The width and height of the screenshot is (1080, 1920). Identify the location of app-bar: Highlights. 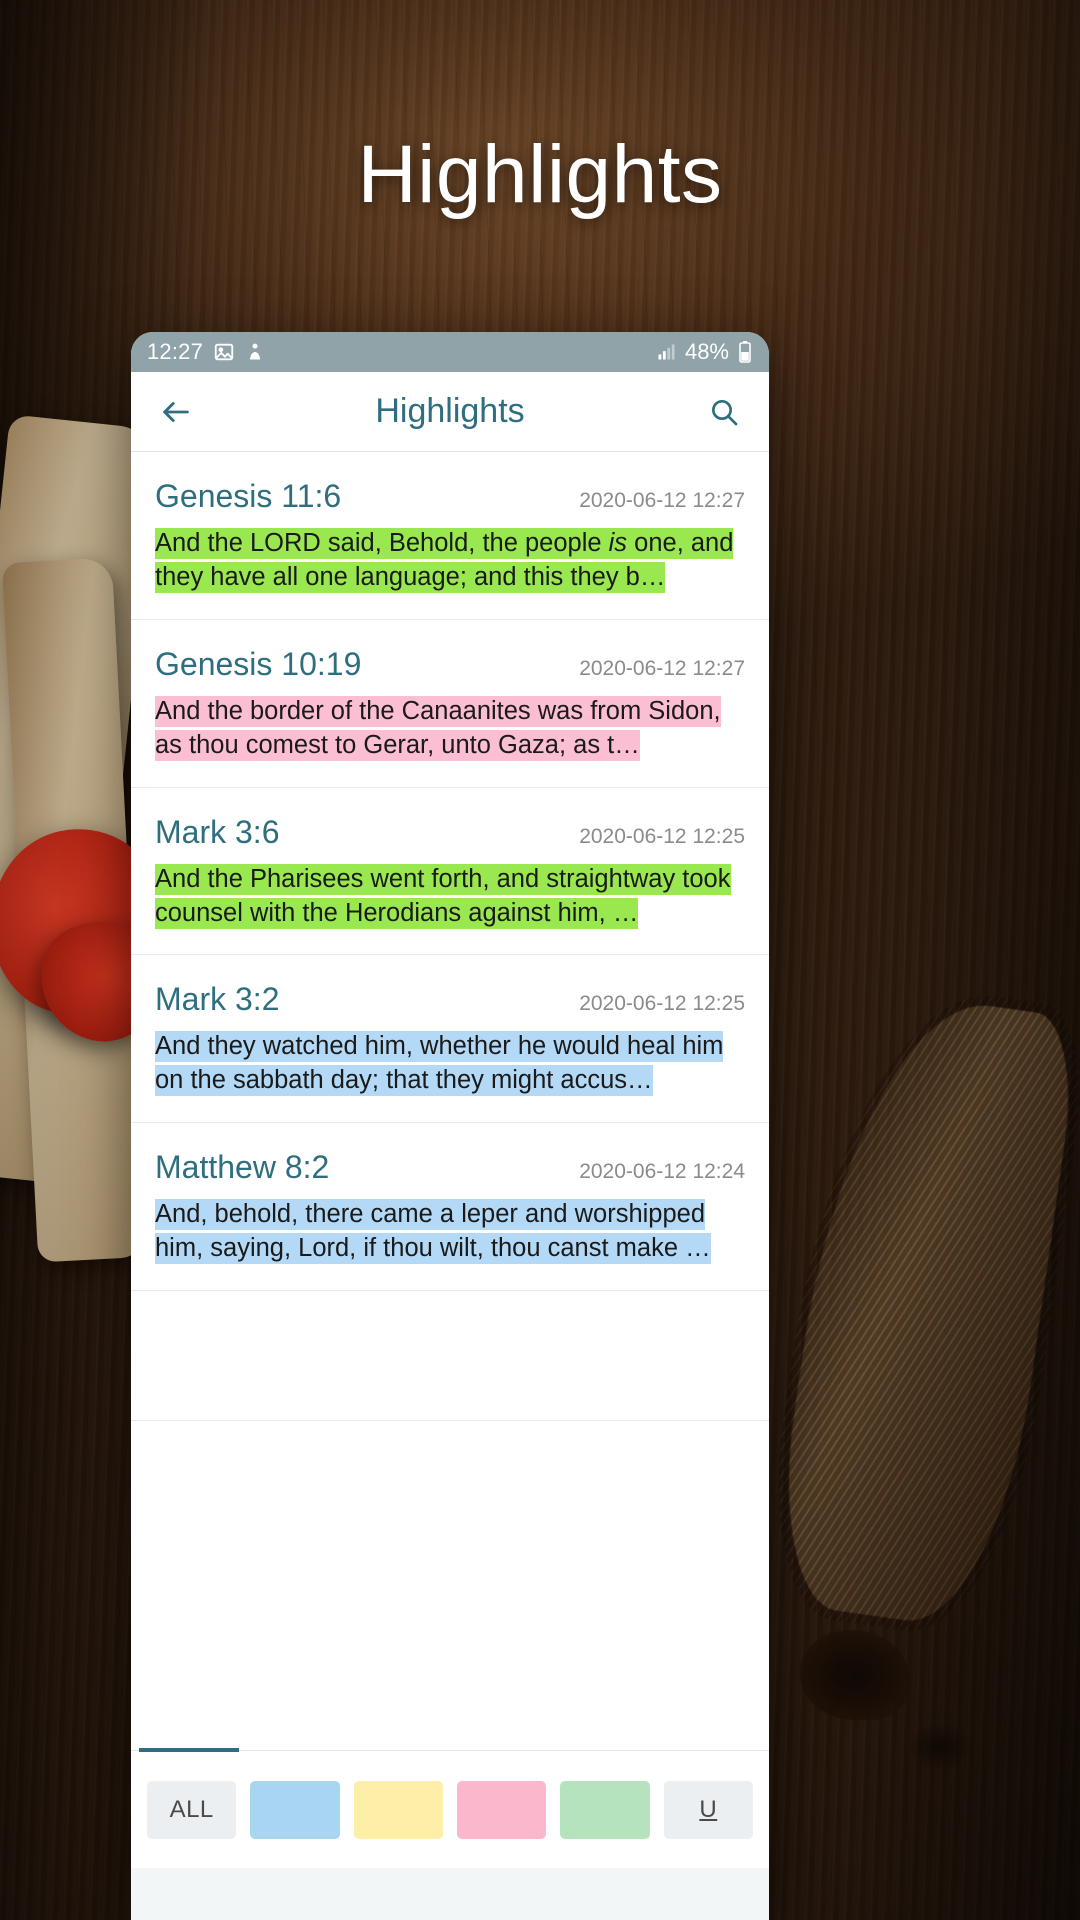
(450, 412).